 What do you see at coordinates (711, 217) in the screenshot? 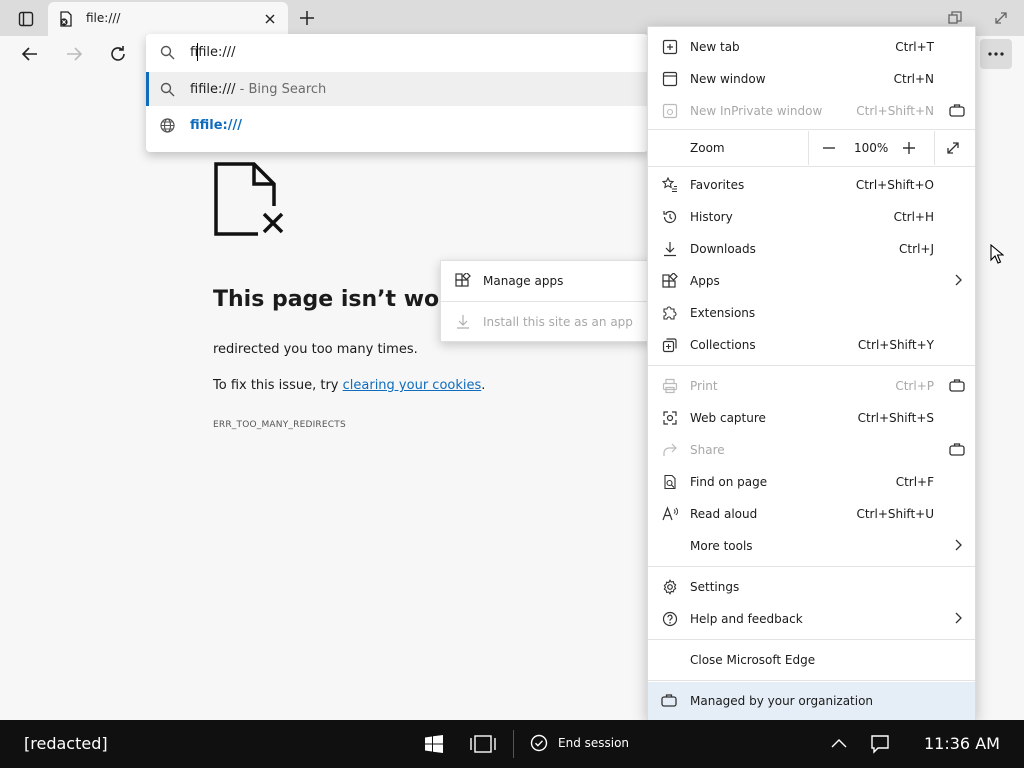
I see `menu-item-label: History` at bounding box center [711, 217].